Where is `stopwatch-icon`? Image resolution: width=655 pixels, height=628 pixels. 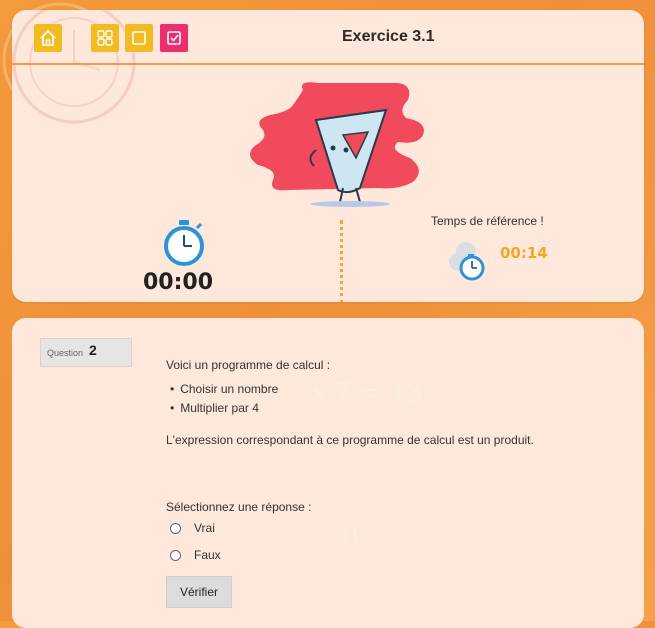 stopwatch-icon is located at coordinates (184, 243).